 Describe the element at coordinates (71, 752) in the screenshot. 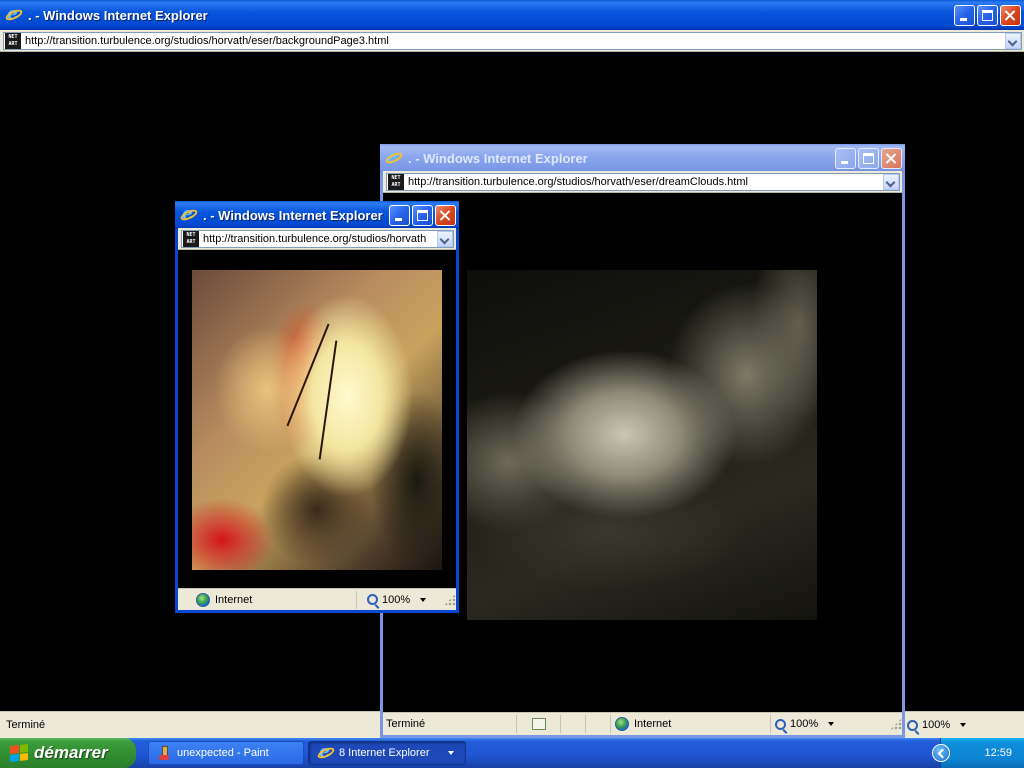

I see `start-label: démarrer` at that location.